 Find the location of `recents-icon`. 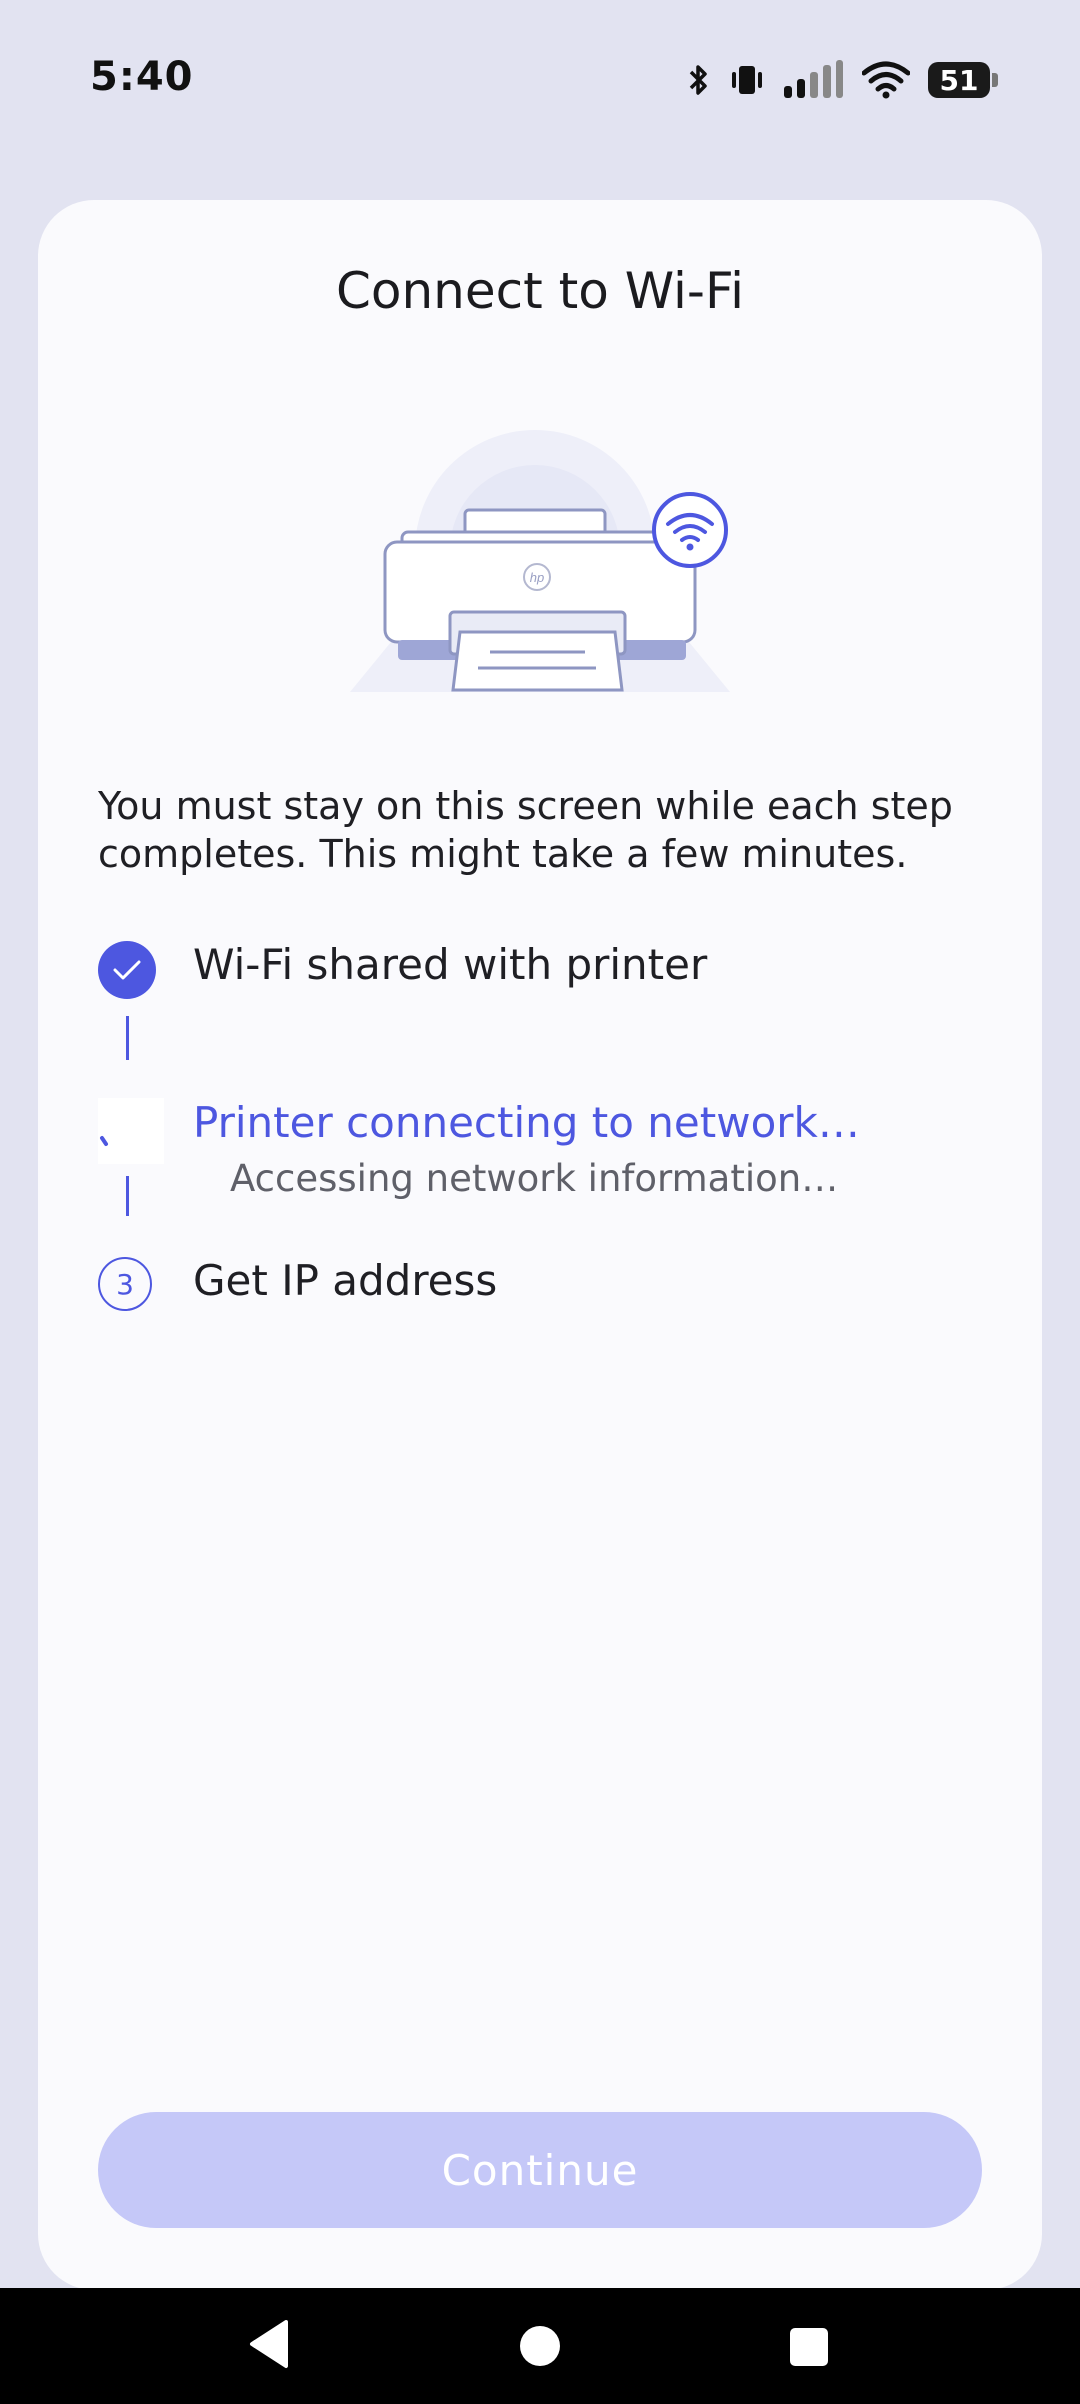

recents-icon is located at coordinates (809, 2347).